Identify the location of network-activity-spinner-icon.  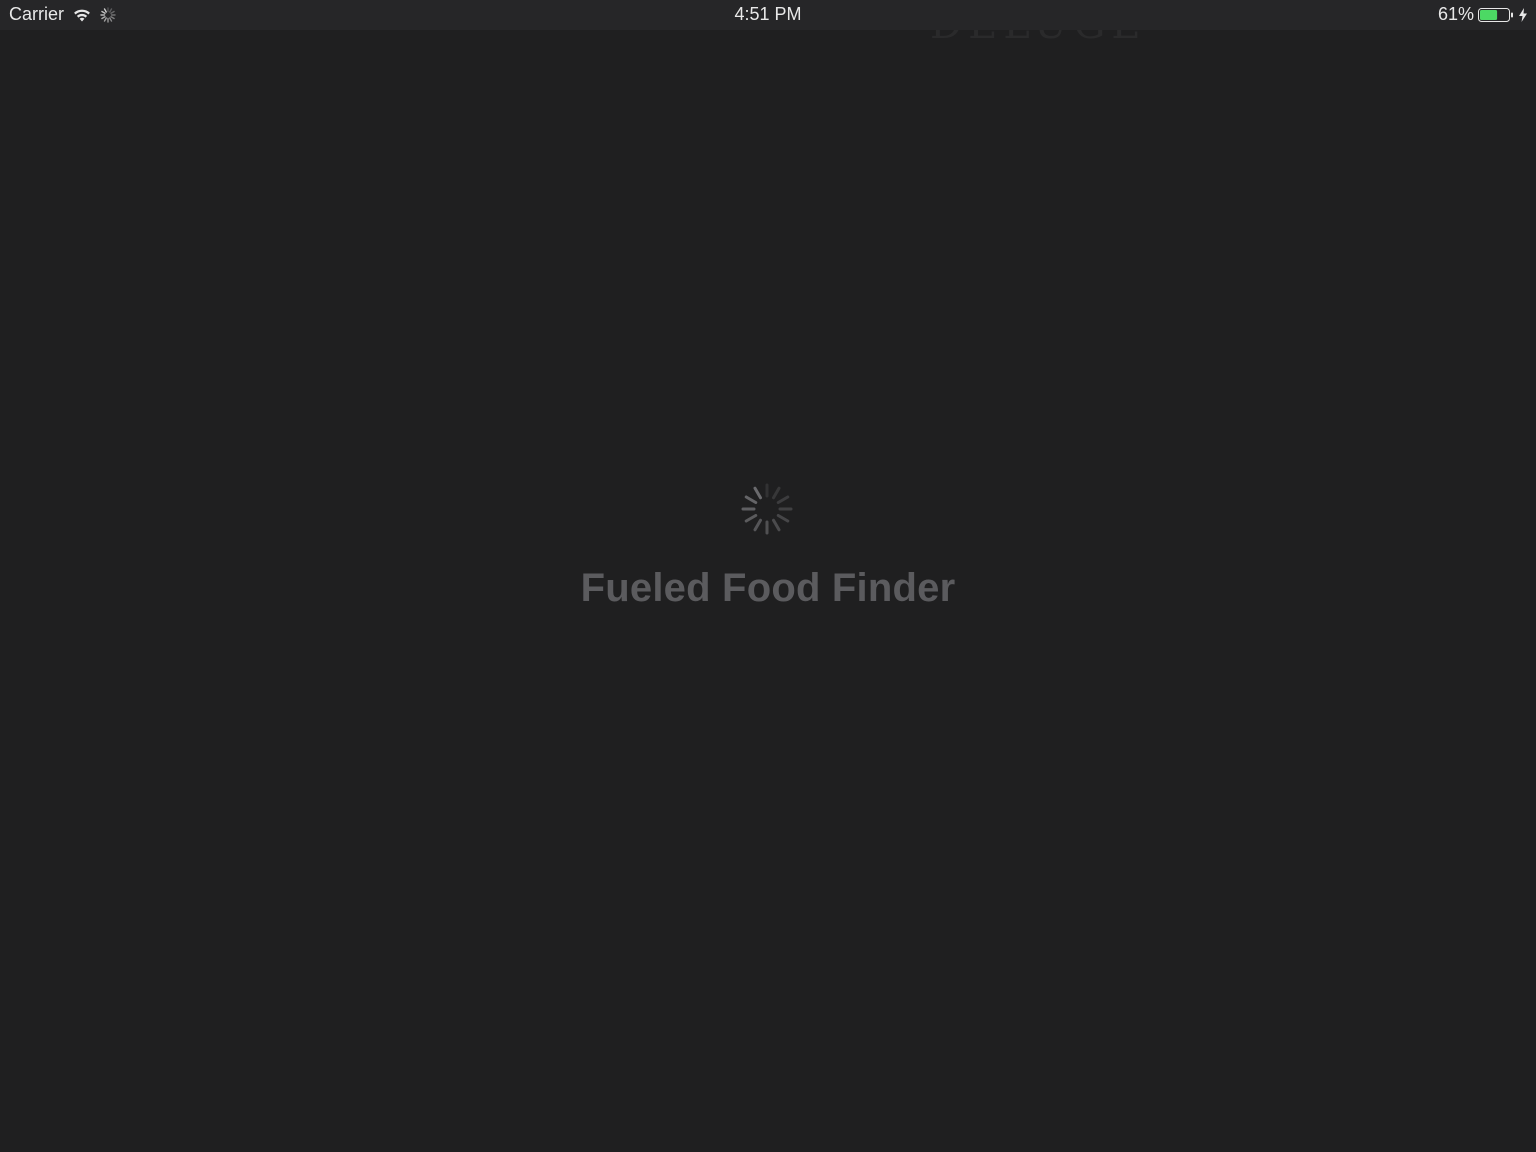
(108, 14).